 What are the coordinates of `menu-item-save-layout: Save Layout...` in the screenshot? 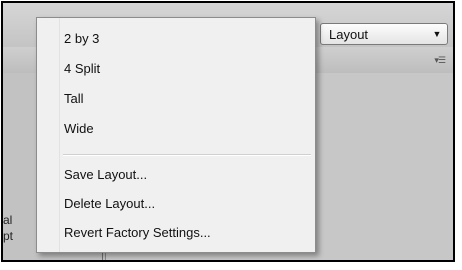 It's located at (105, 175).